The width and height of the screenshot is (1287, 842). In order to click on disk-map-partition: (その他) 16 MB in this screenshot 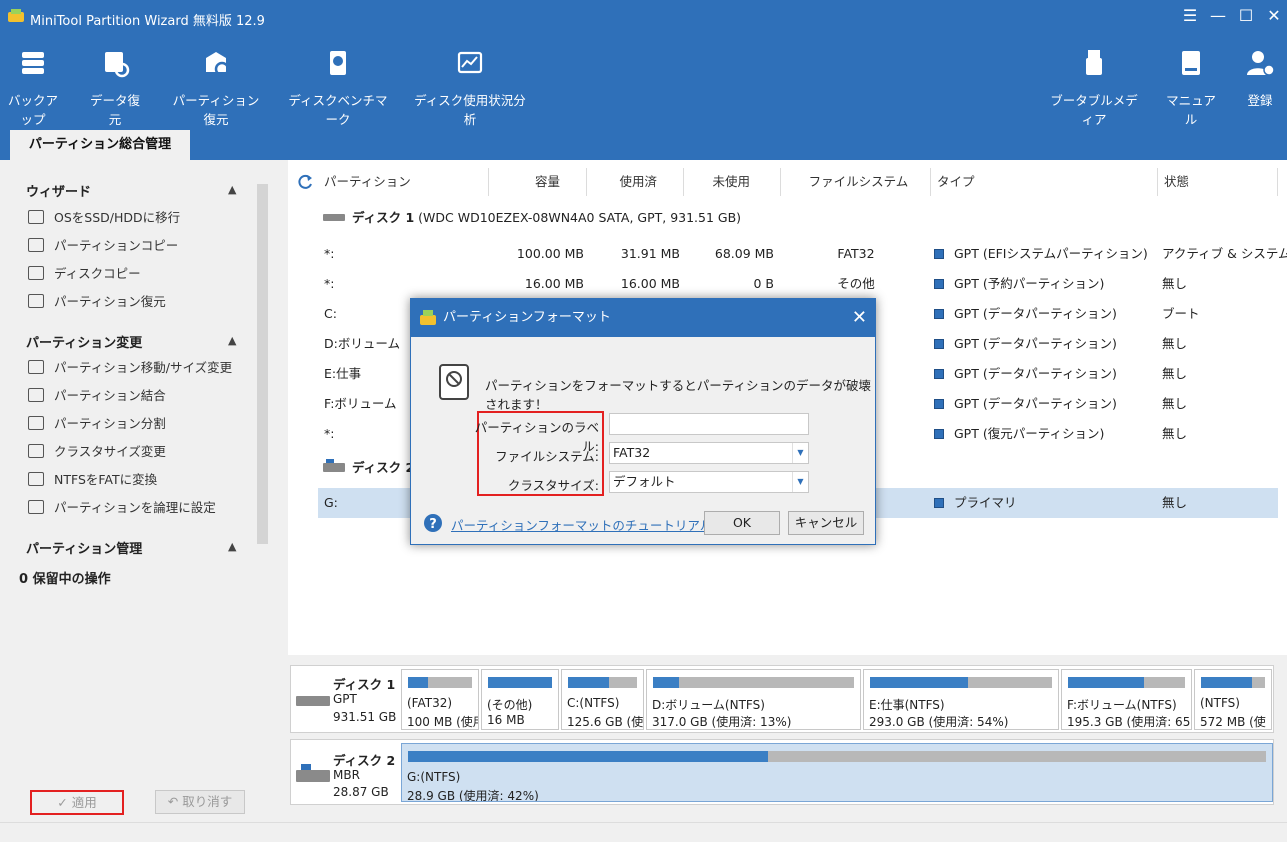, I will do `click(520, 699)`.